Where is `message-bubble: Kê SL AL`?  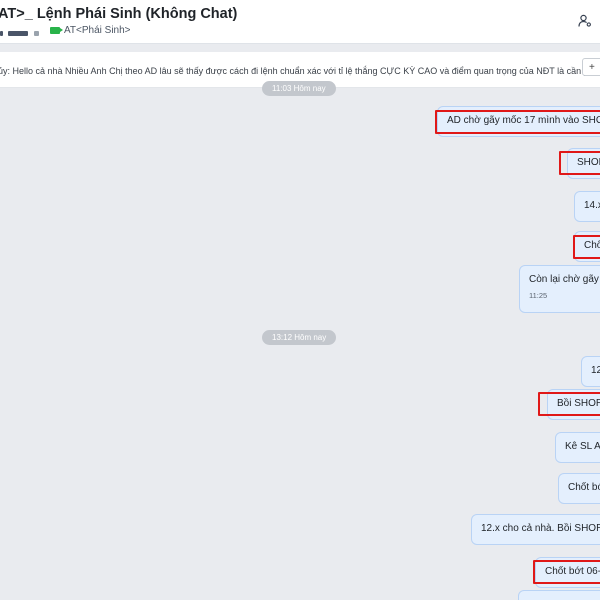
message-bubble: Kê SL AL is located at coordinates (577, 447).